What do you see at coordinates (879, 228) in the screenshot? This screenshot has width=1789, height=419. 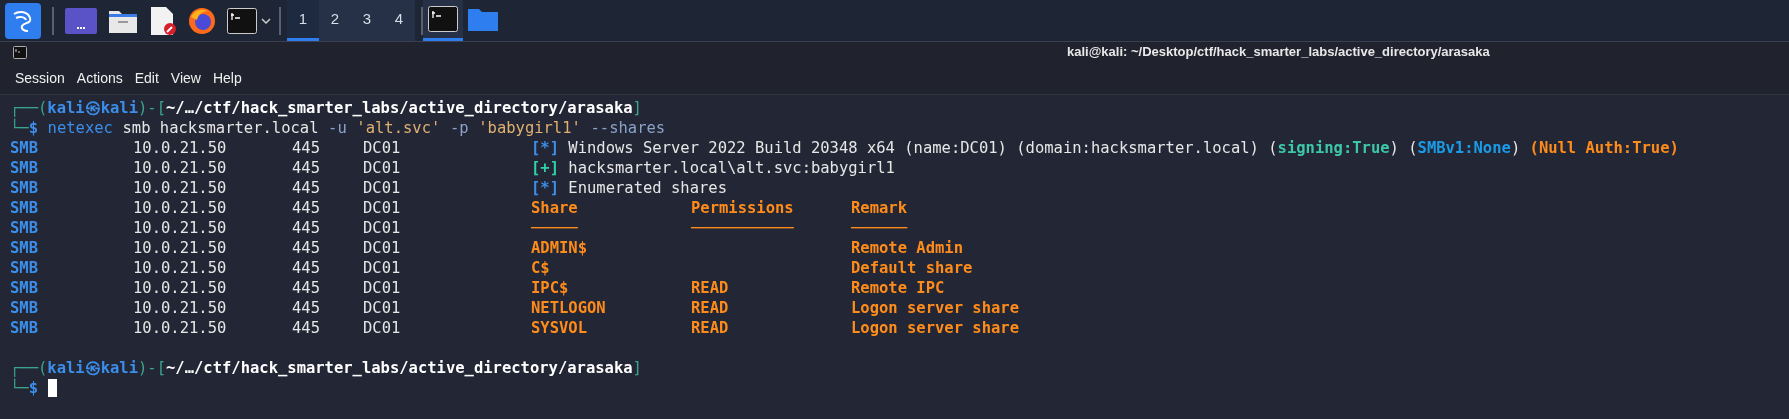 I see `share-table-cell: ──────` at bounding box center [879, 228].